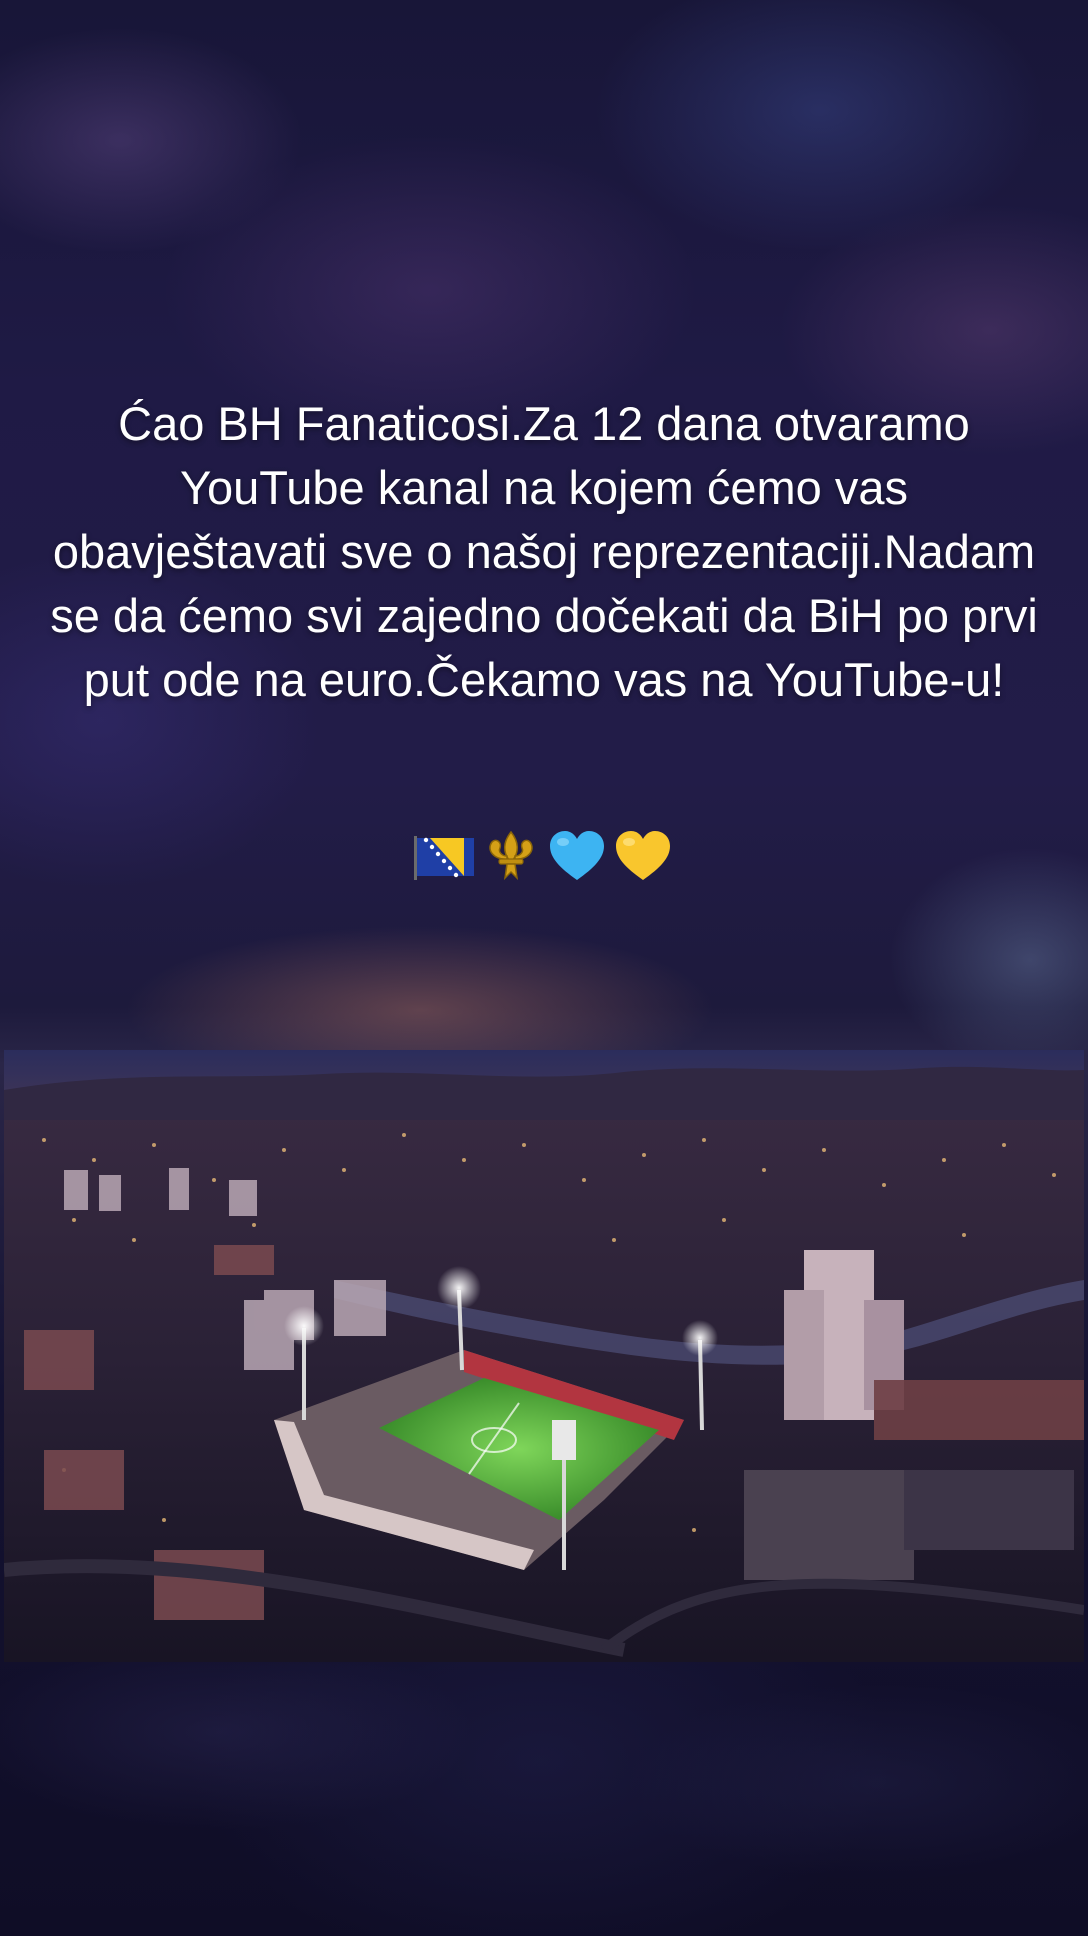  I want to click on yellow-heart-icon, so click(643, 855).